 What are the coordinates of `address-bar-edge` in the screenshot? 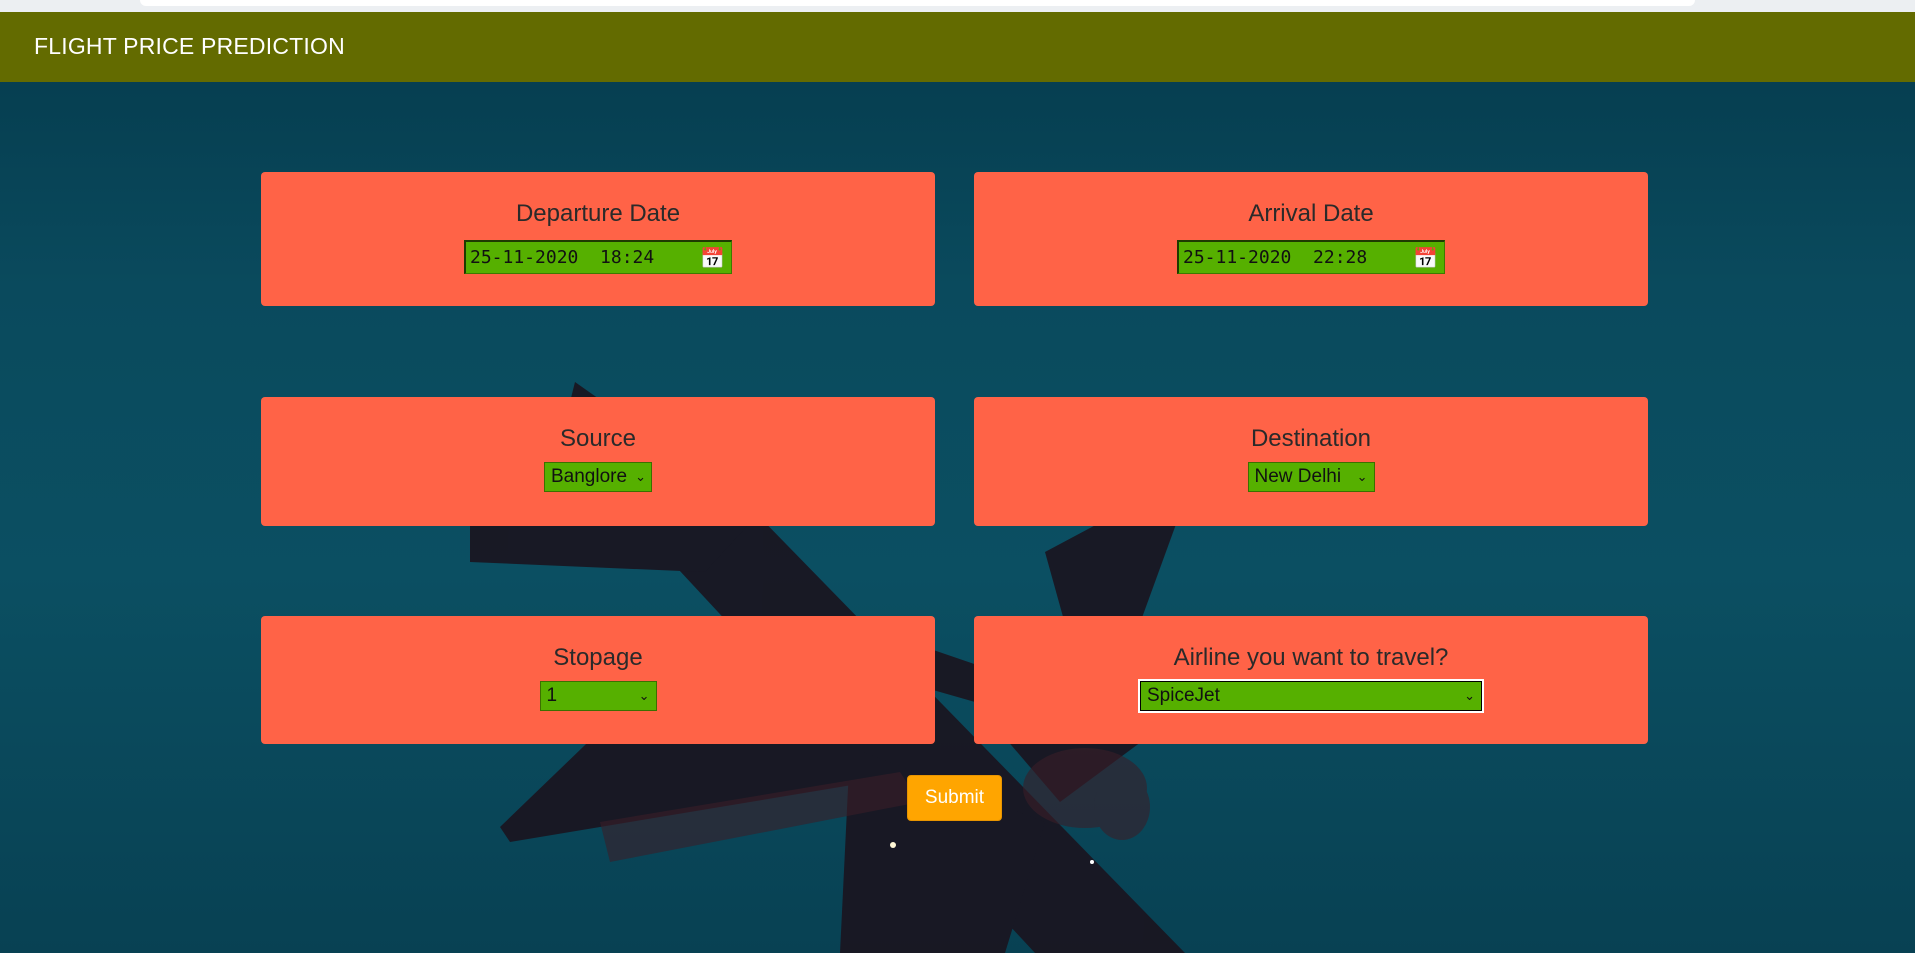 It's located at (917, 3).